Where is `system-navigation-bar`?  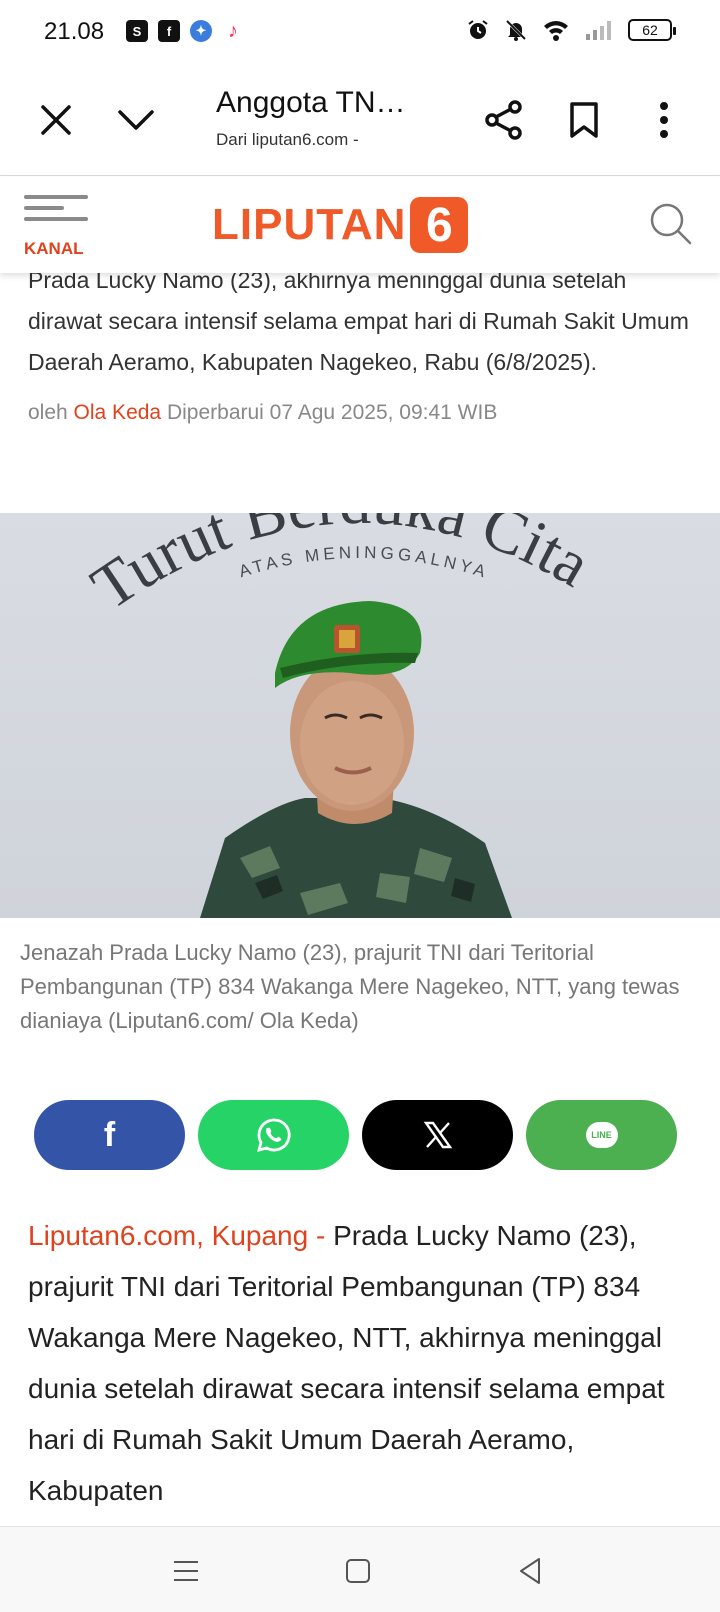
system-navigation-bar is located at coordinates (360, 1569).